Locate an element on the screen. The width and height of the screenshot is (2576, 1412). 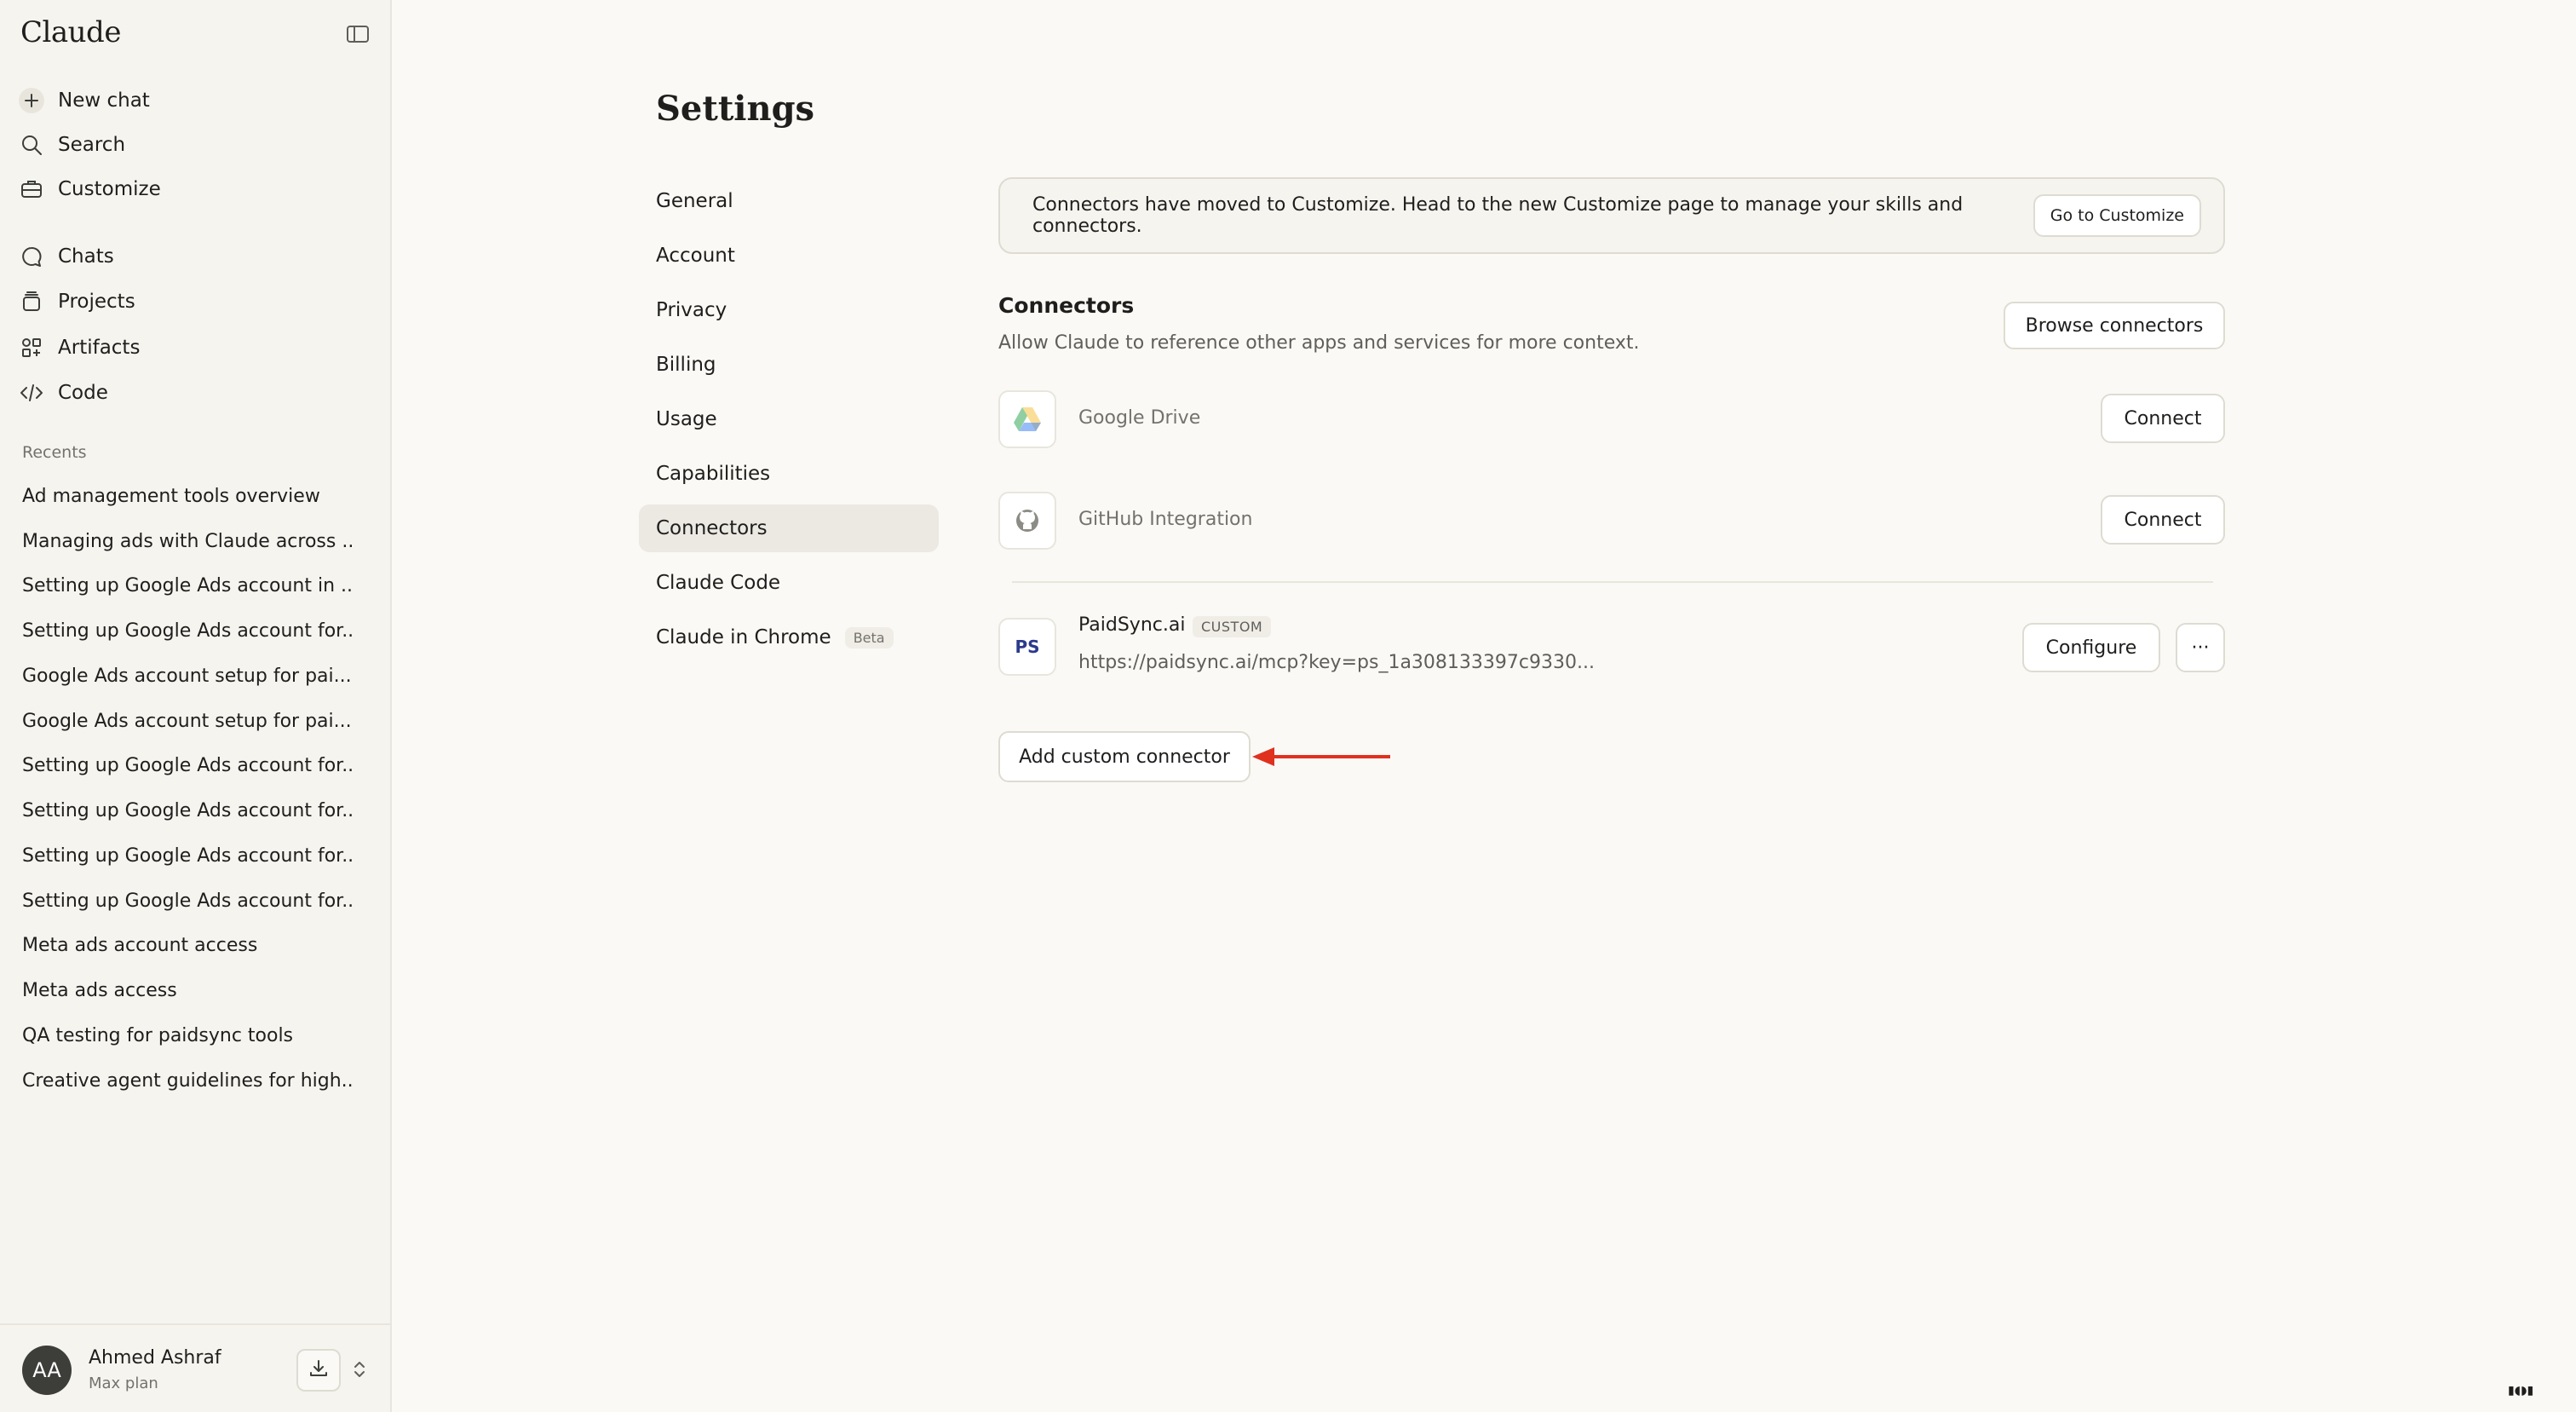
avatar: AA is located at coordinates (47, 1371).